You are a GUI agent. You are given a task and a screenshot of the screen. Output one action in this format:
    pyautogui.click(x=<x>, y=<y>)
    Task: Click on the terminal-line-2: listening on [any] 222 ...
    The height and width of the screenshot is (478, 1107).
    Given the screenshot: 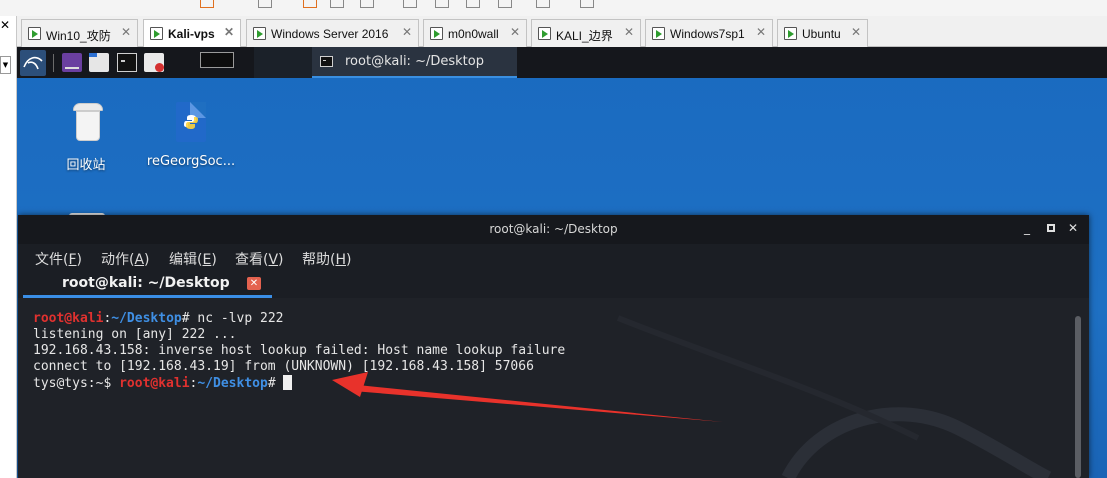 What is the action you would take?
    pyautogui.click(x=135, y=334)
    